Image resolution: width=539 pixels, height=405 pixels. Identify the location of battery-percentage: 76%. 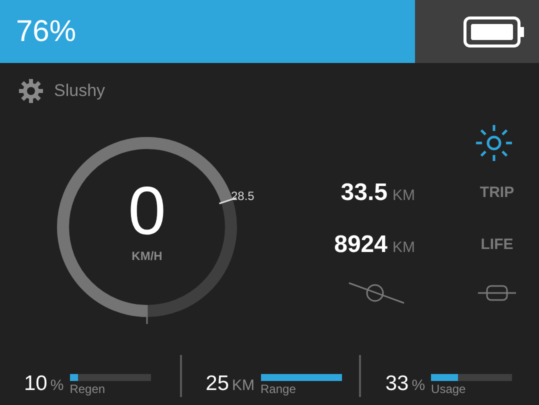
(46, 32).